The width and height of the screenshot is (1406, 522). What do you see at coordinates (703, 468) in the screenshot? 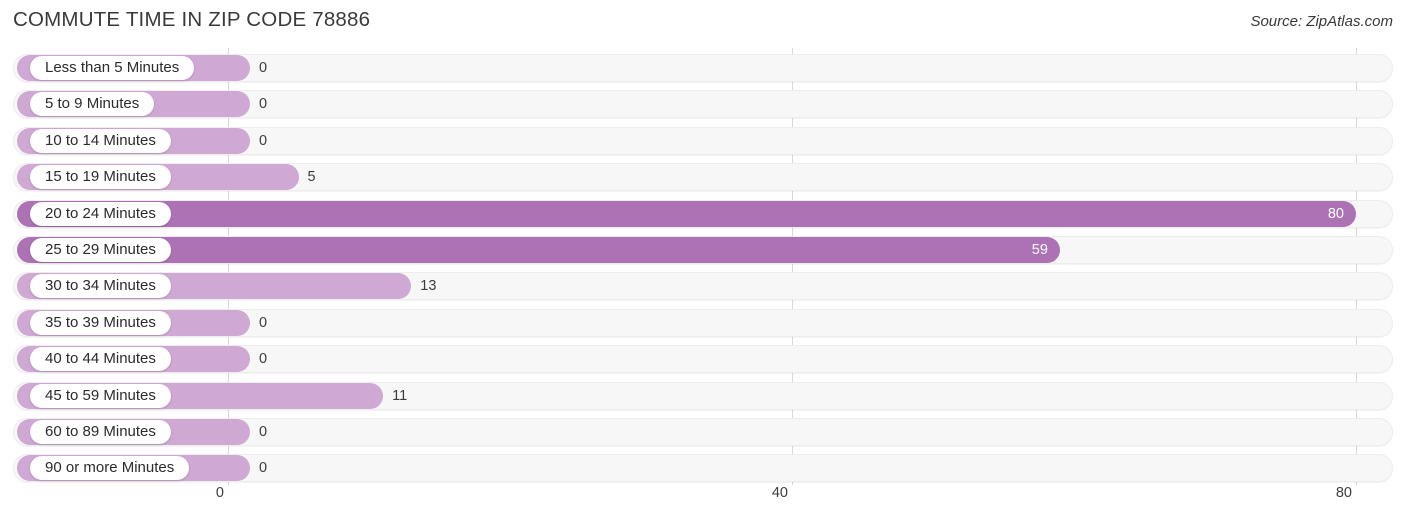
I see `bar-row: 90 or more Minutes 0` at bounding box center [703, 468].